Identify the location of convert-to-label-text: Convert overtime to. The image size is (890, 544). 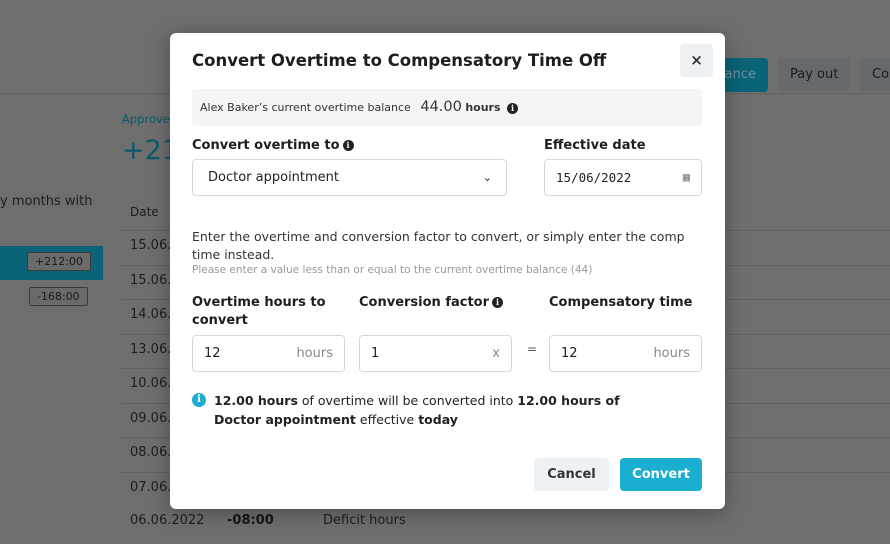
(266, 145).